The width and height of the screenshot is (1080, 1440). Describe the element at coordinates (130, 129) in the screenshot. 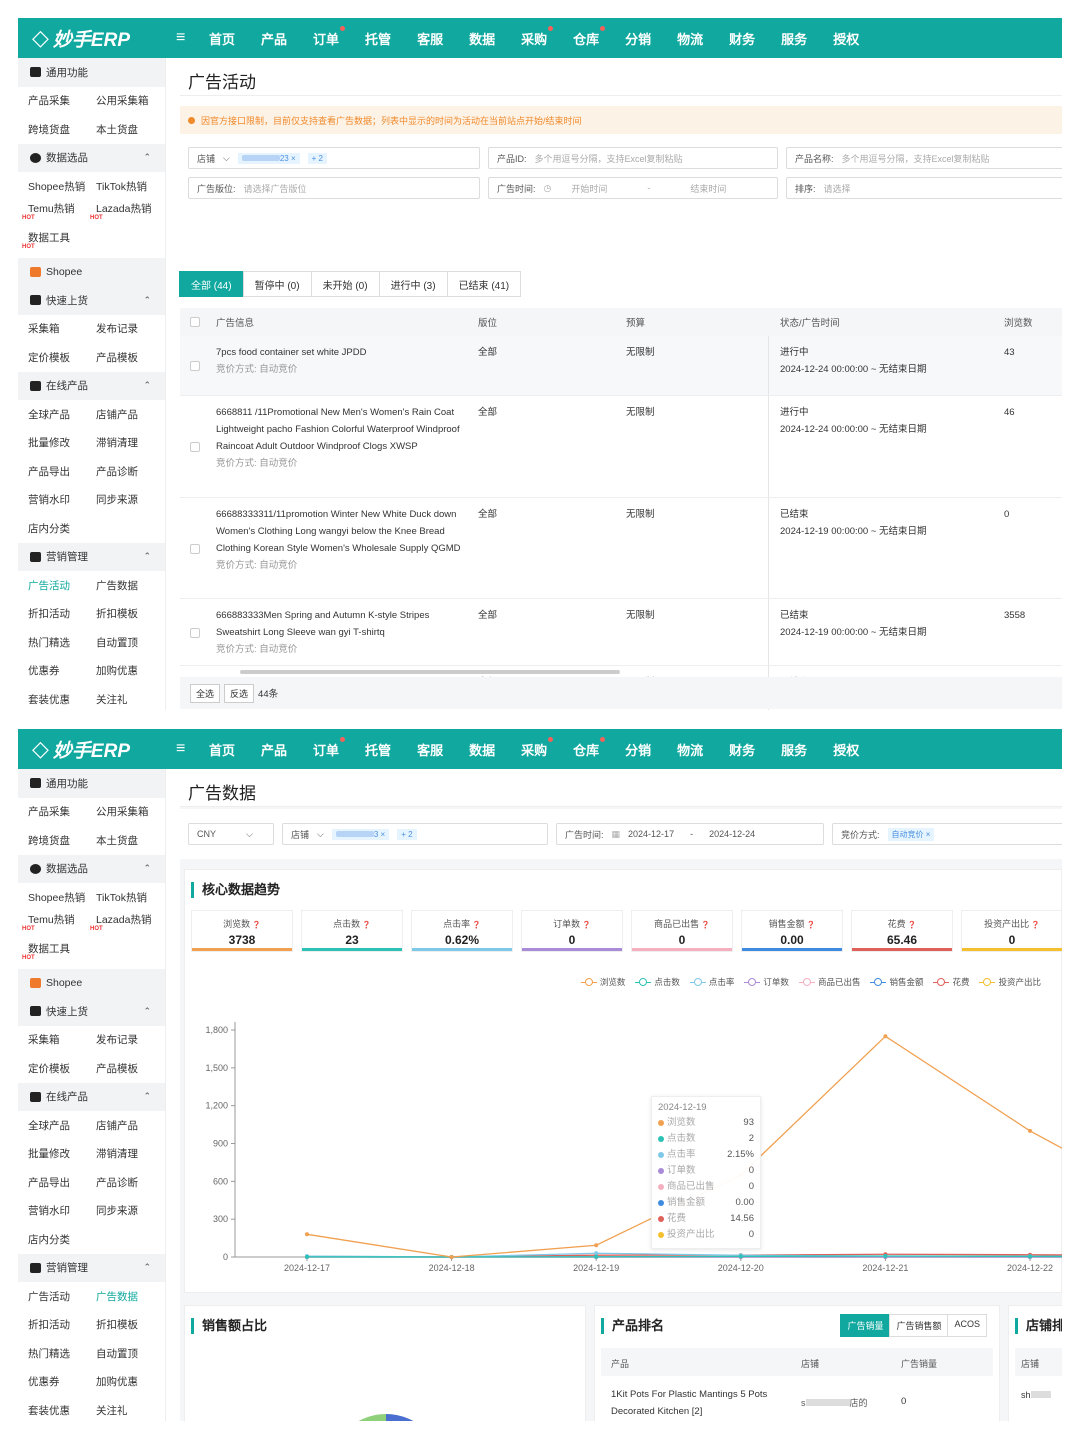

I see `sidebar-item: 本土货盘` at that location.